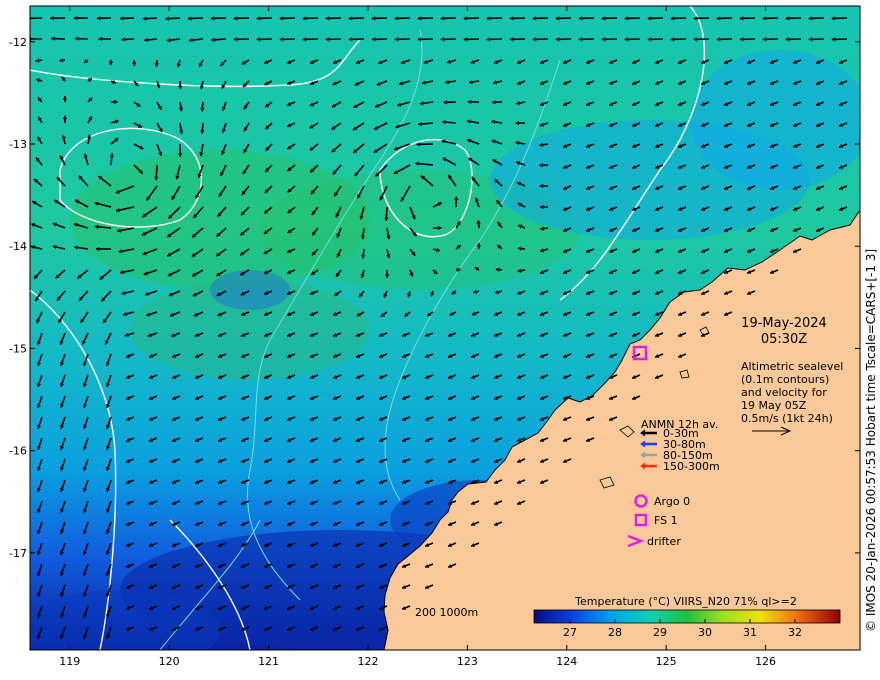 Image resolution: width=880 pixels, height=680 pixels. What do you see at coordinates (795, 632) in the screenshot?
I see `colorbar-tick-label: 32` at bounding box center [795, 632].